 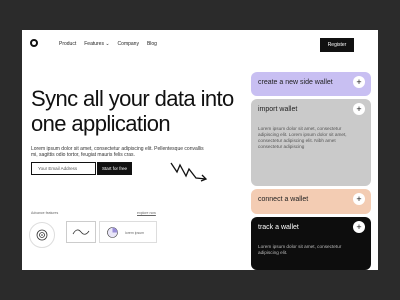 What do you see at coordinates (146, 213) in the screenshot?
I see `explore-link: explore now` at bounding box center [146, 213].